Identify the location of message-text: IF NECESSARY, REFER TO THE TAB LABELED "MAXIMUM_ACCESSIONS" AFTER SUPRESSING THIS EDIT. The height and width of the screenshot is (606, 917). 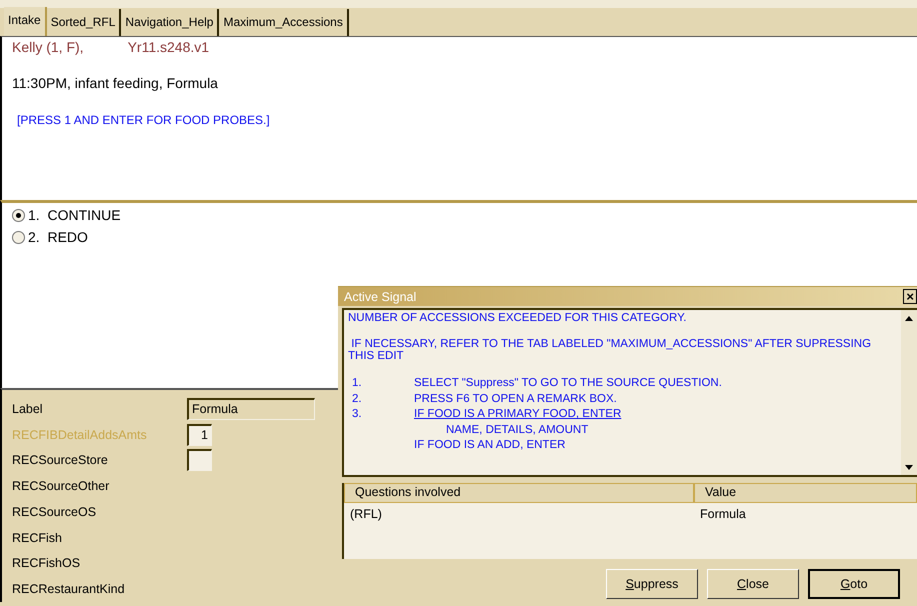
(610, 350).